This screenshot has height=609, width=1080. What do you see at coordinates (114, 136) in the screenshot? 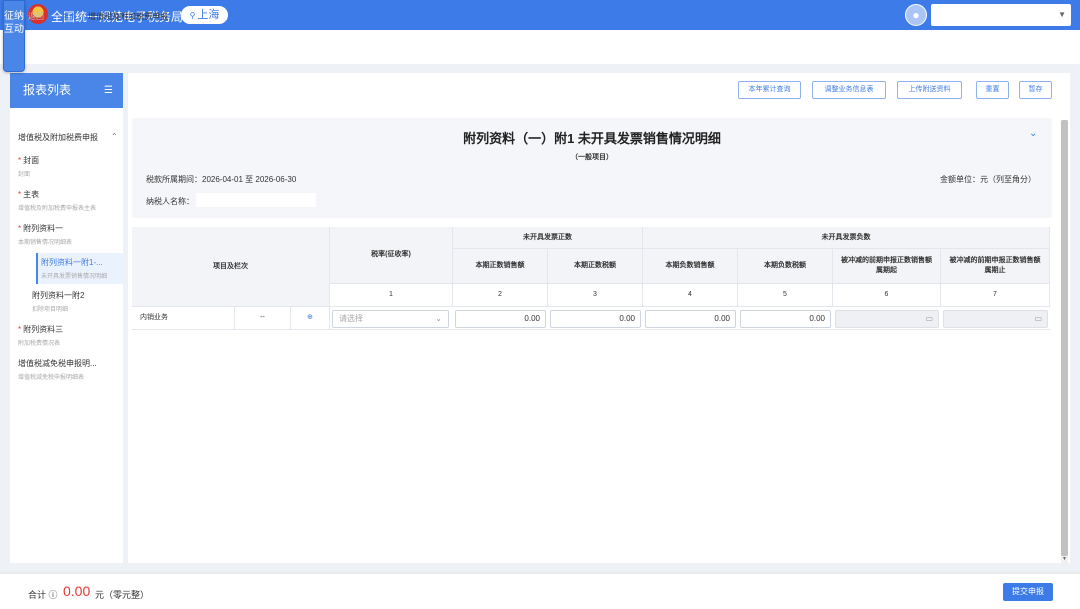
I see `chevron-up-icon: ⌃` at bounding box center [114, 136].